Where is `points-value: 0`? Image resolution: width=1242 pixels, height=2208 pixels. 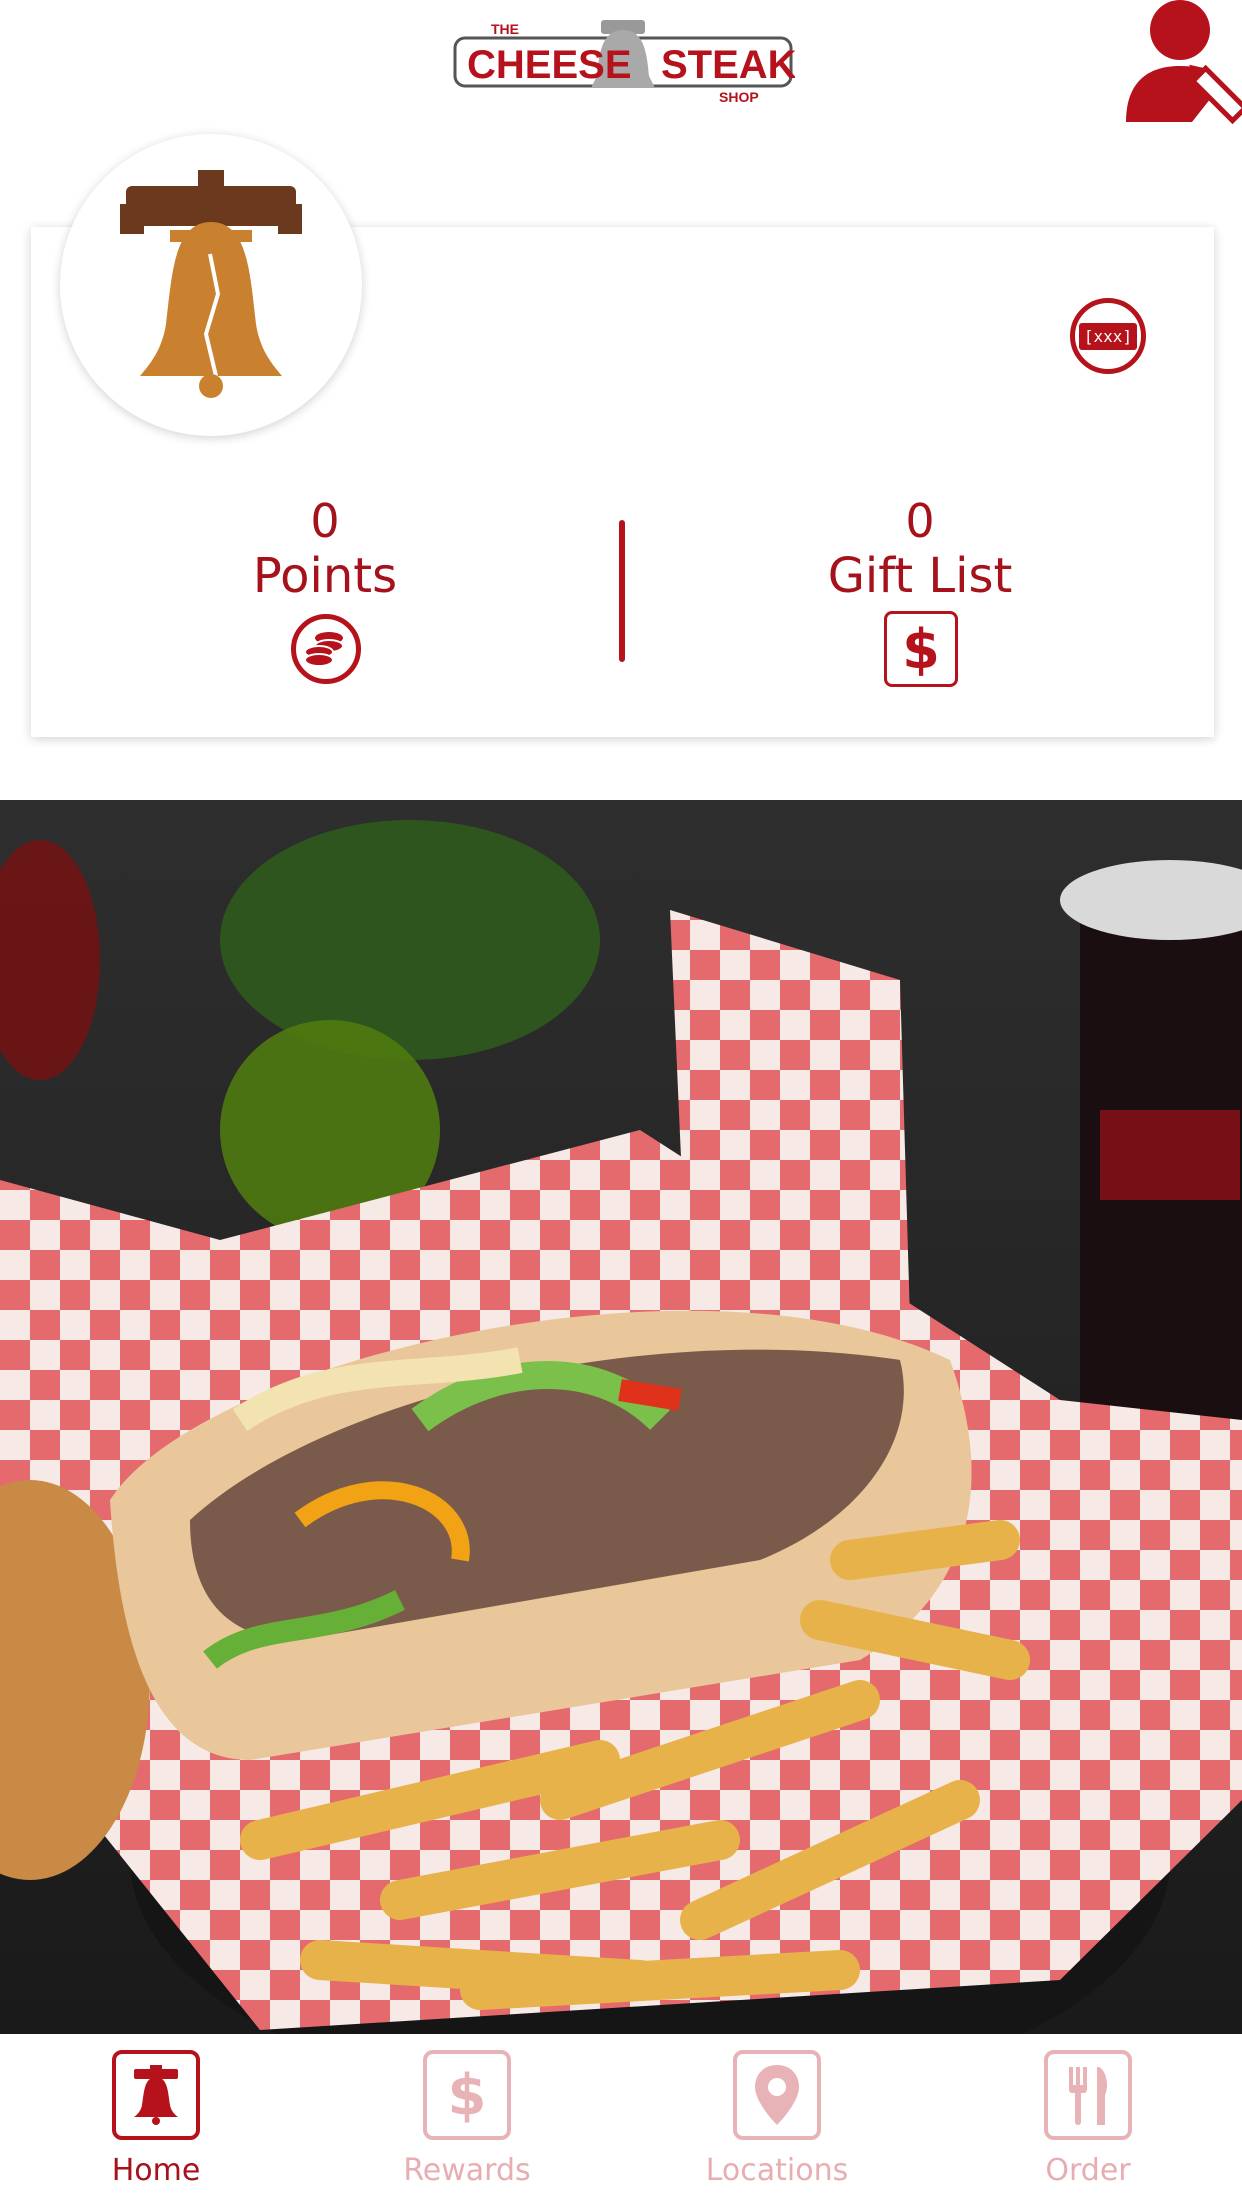 points-value: 0 is located at coordinates (325, 521).